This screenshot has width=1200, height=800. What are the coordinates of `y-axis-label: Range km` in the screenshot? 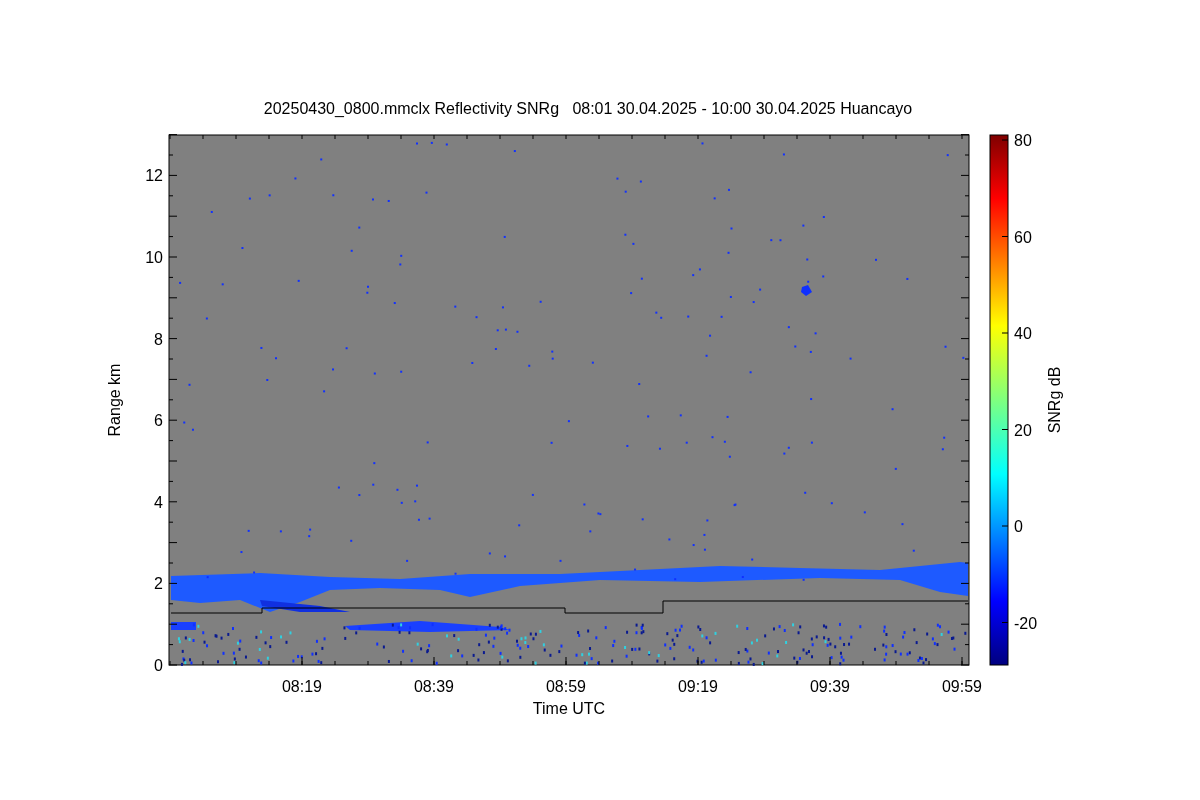 It's located at (114, 400).